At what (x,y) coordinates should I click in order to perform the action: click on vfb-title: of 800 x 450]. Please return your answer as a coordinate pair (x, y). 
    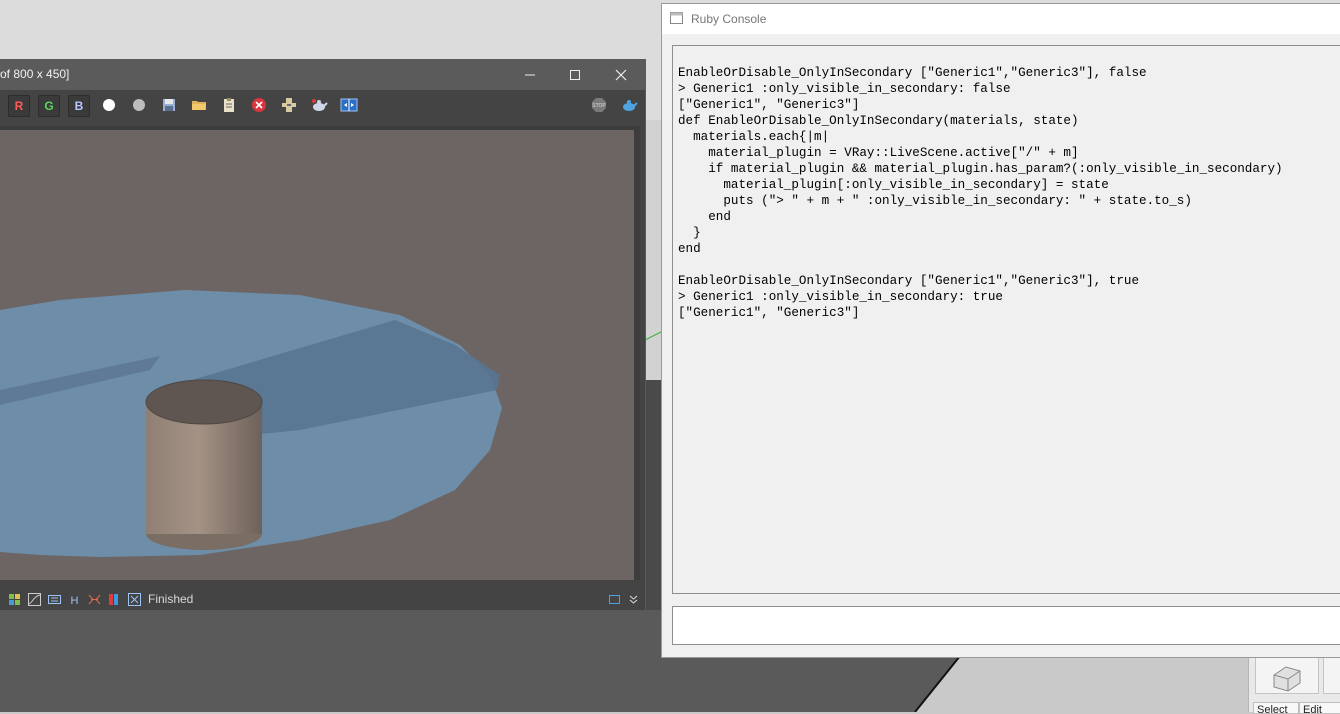
    Looking at the image, I should click on (35, 74).